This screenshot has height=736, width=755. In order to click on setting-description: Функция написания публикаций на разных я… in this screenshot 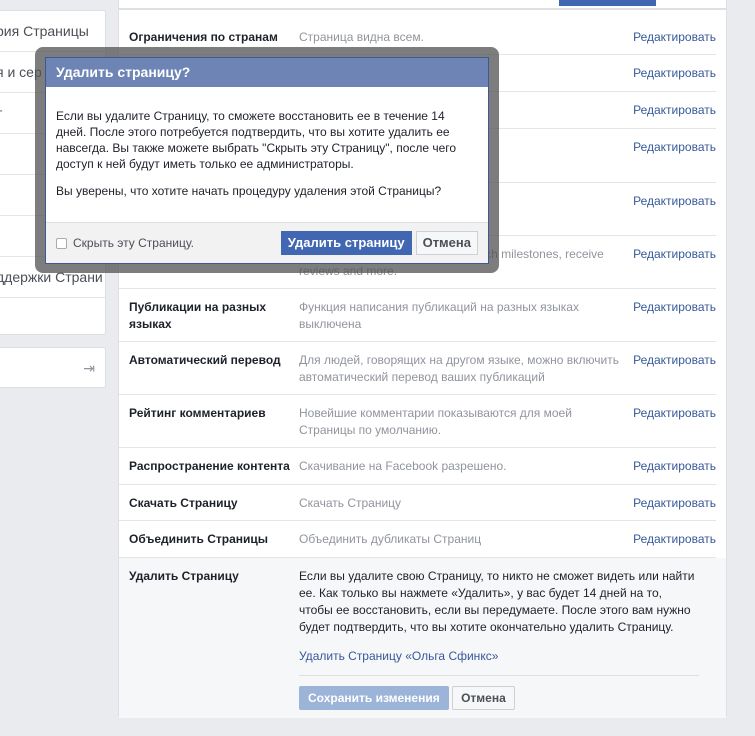, I will do `click(439, 315)`.